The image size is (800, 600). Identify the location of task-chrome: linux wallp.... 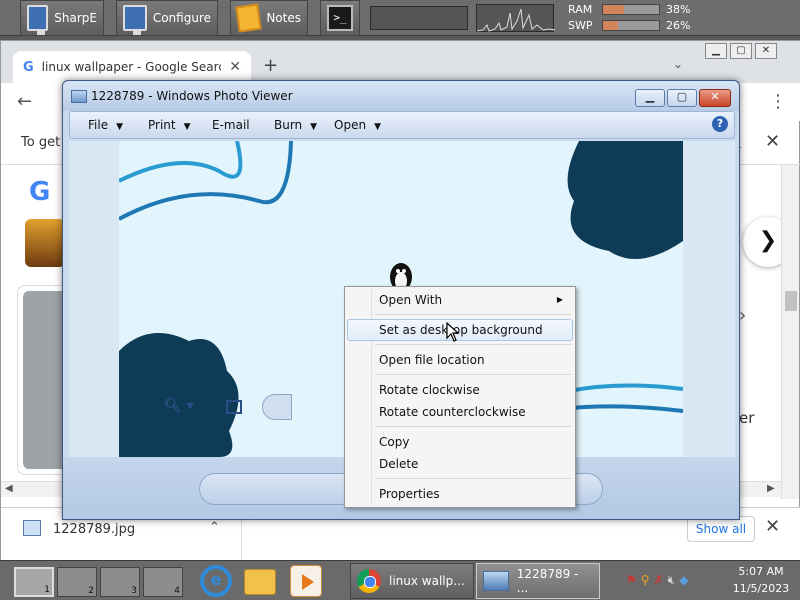
(412, 581).